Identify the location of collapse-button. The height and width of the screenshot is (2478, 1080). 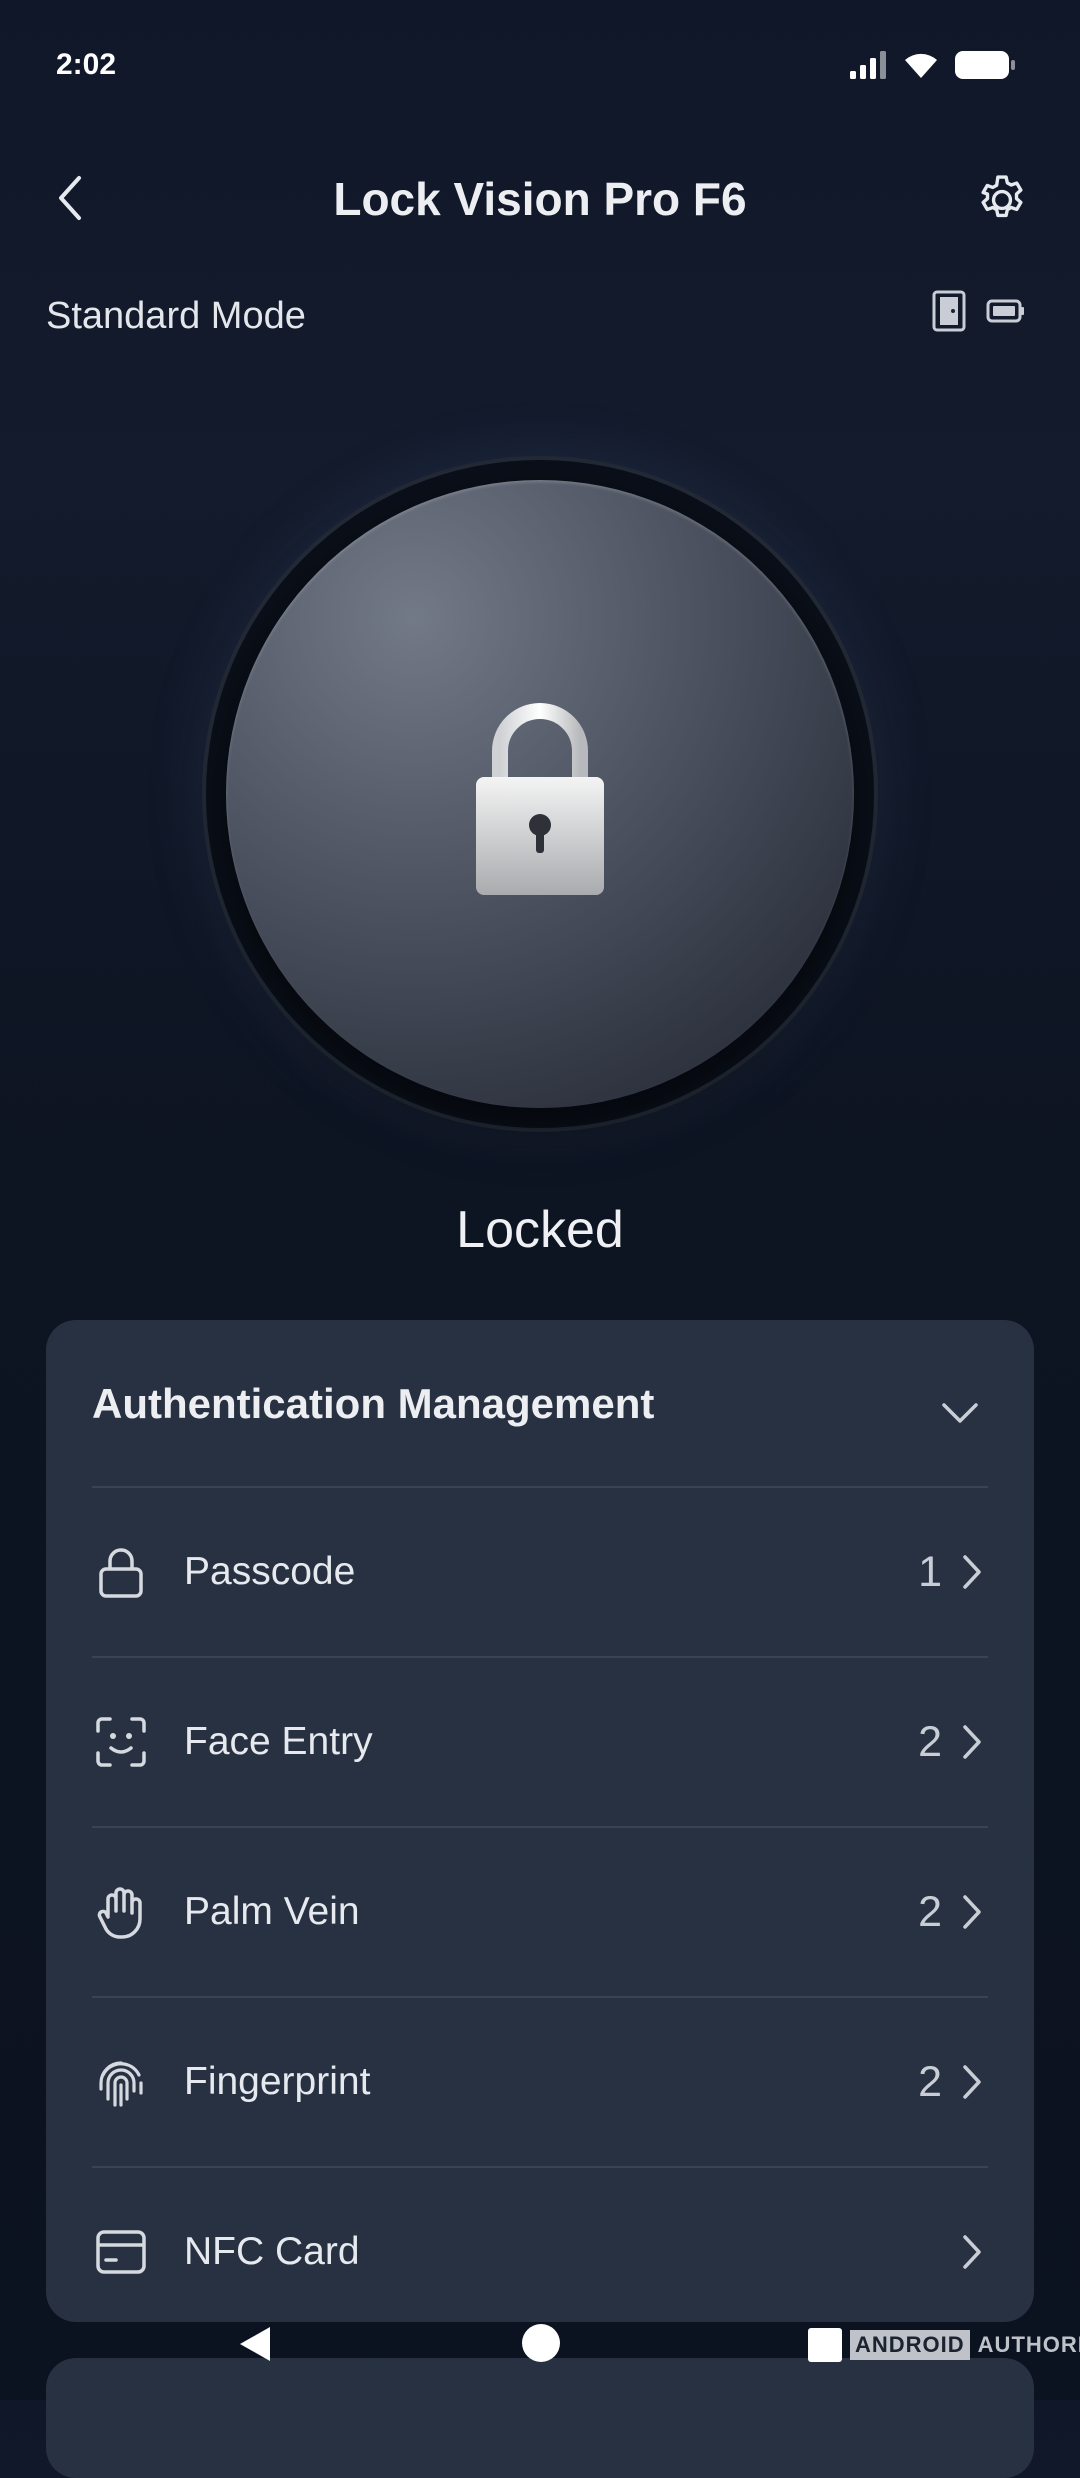
(960, 1413).